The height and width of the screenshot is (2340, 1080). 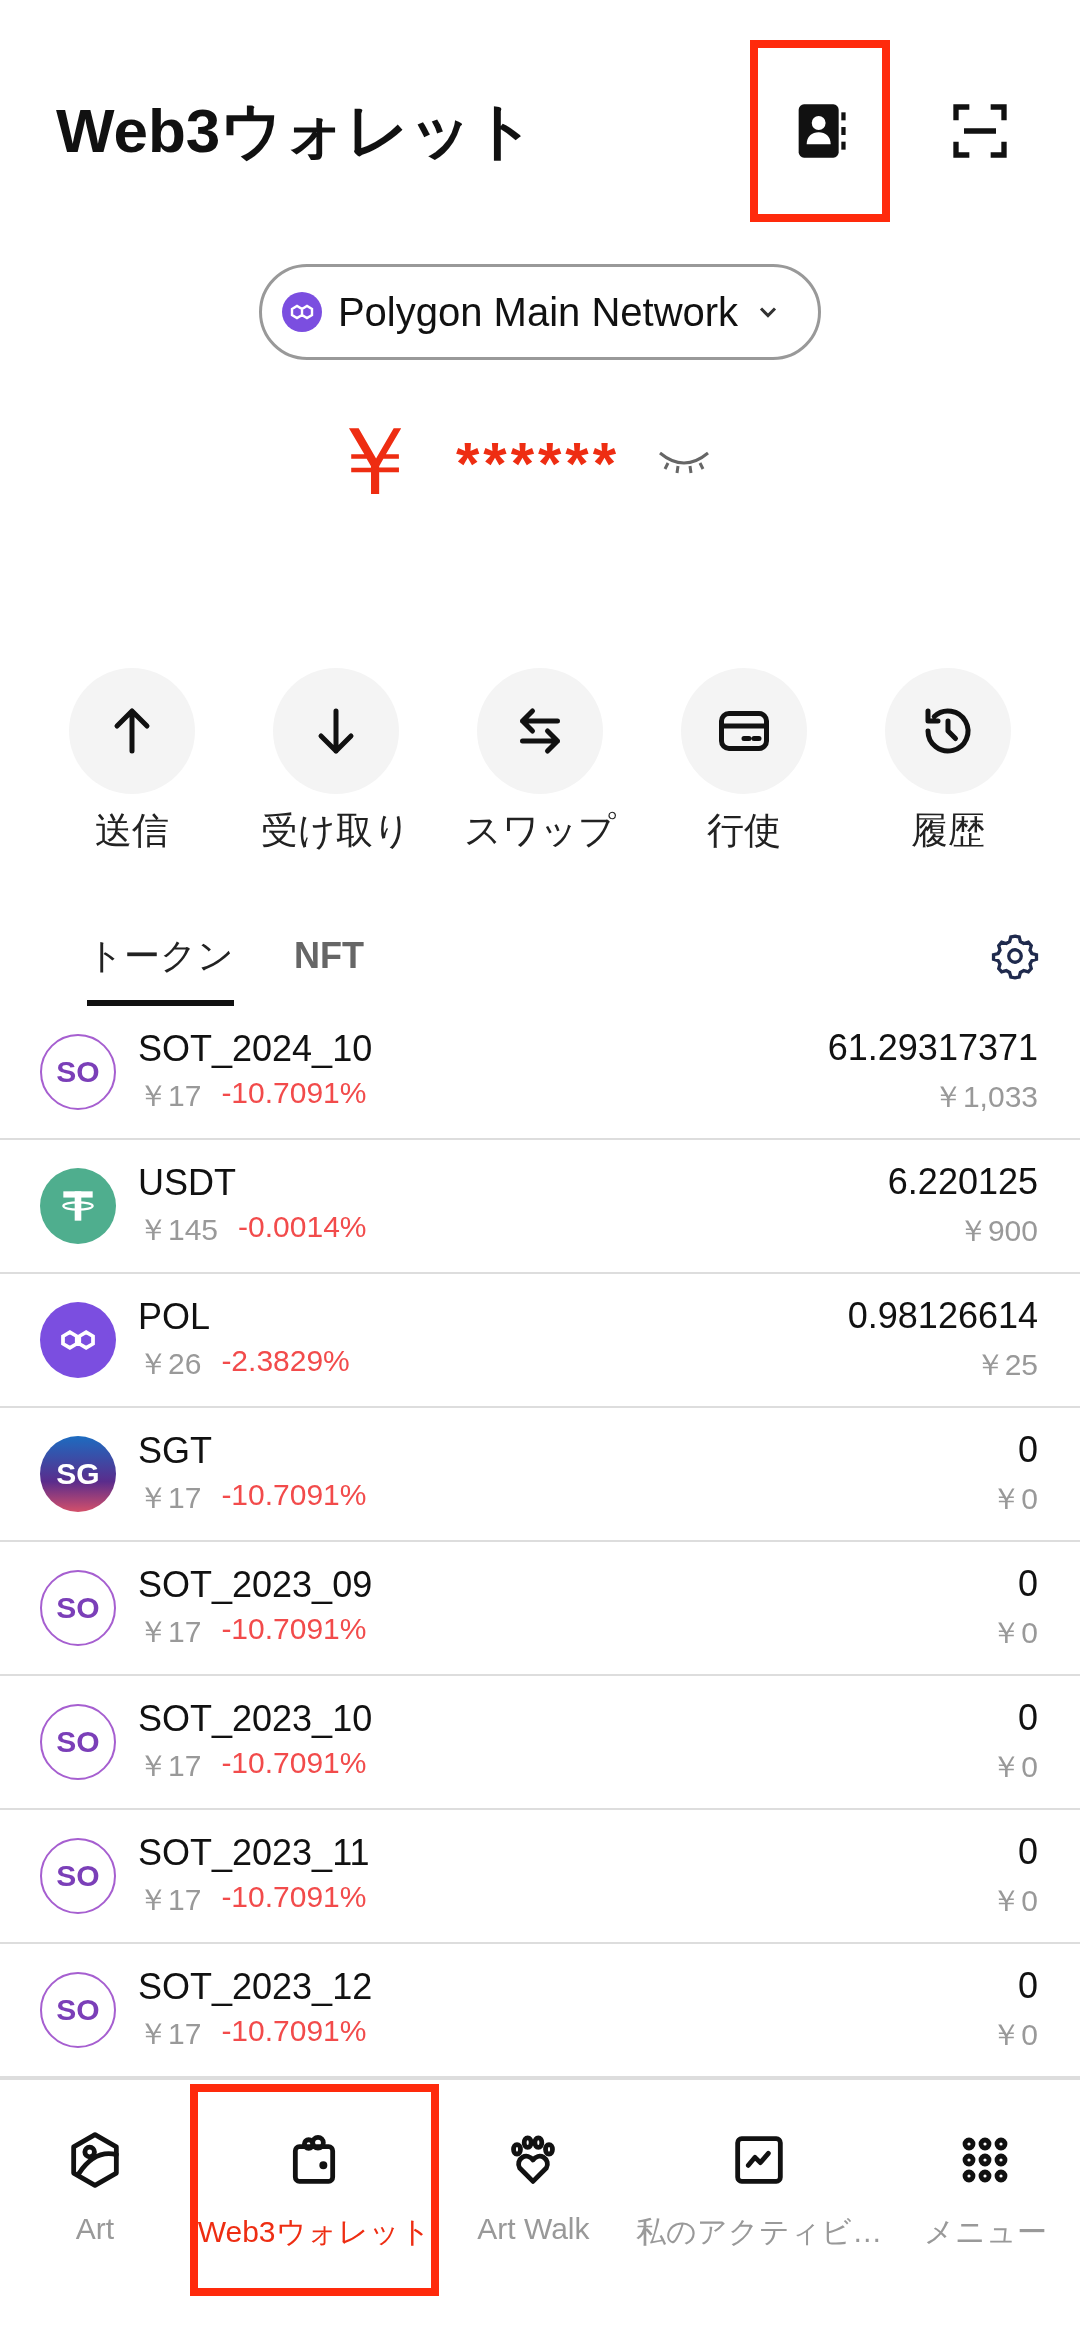 What do you see at coordinates (175, 1450) in the screenshot?
I see `token-name: SGT` at bounding box center [175, 1450].